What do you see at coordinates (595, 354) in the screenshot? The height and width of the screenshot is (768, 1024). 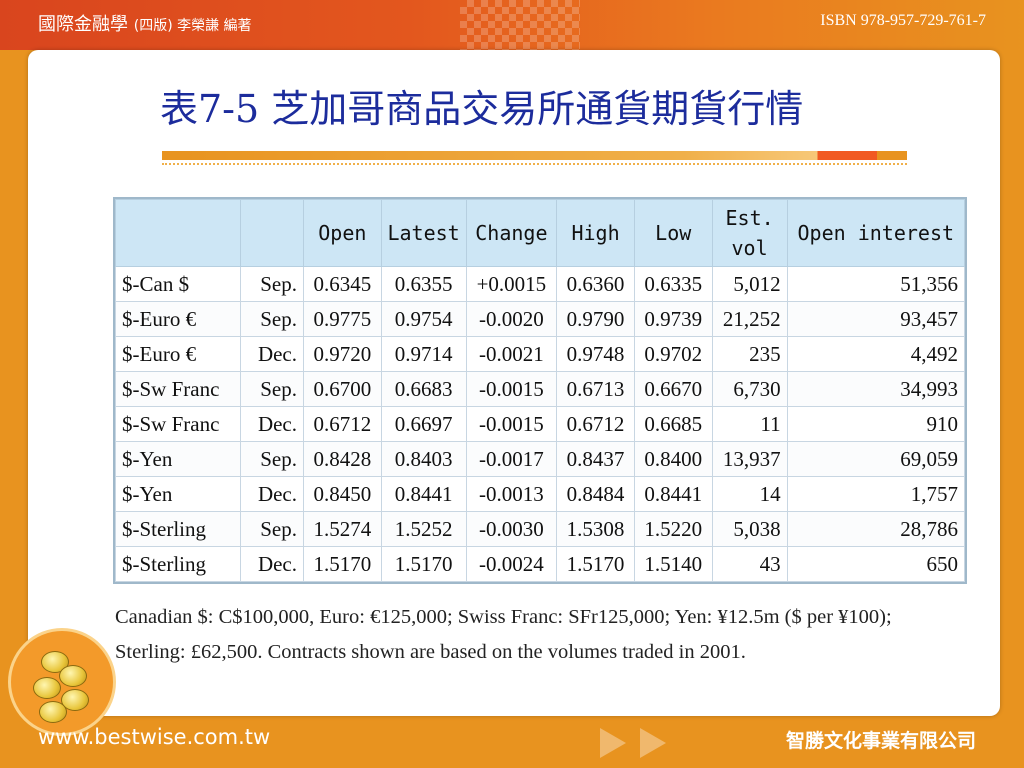 I see `cell-high: 0.9748` at bounding box center [595, 354].